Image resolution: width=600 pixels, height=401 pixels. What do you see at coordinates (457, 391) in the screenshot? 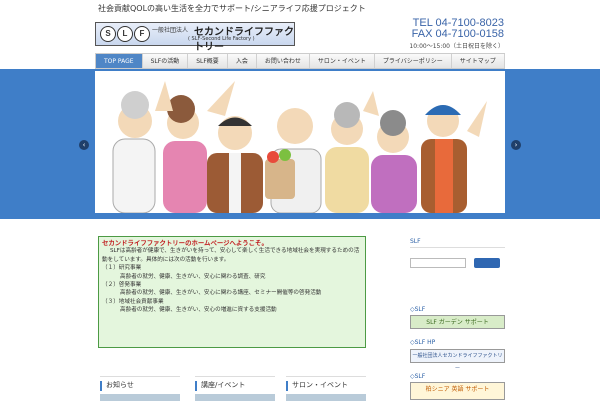
I see `english-support-banner: 柏シニア 英語 サポート` at bounding box center [457, 391].